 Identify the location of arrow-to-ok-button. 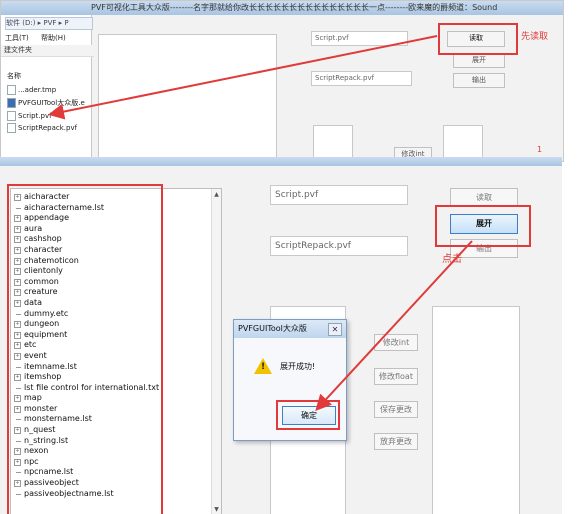
(394, 325).